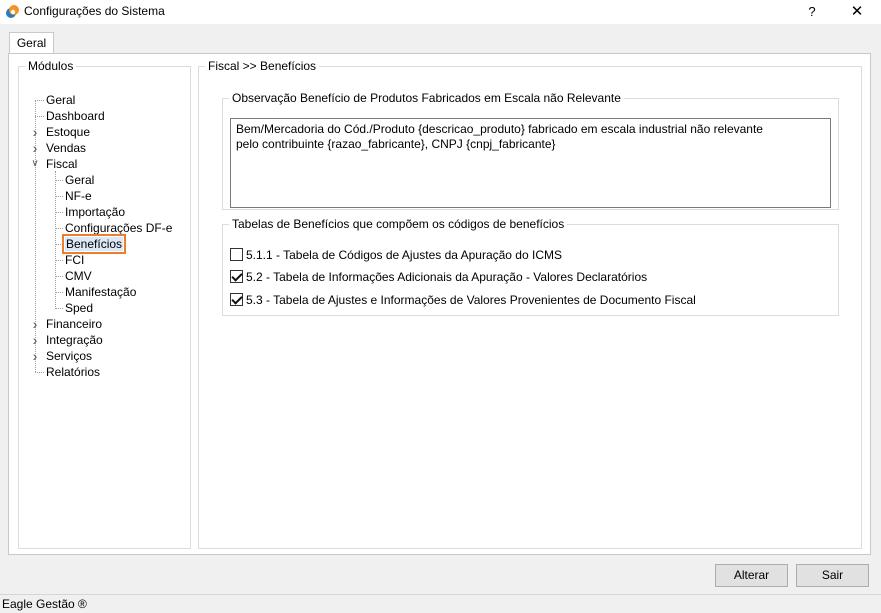 The image size is (881, 613). I want to click on tree-item-configuracoes-df-e: Configurações DF-e, so click(118, 228).